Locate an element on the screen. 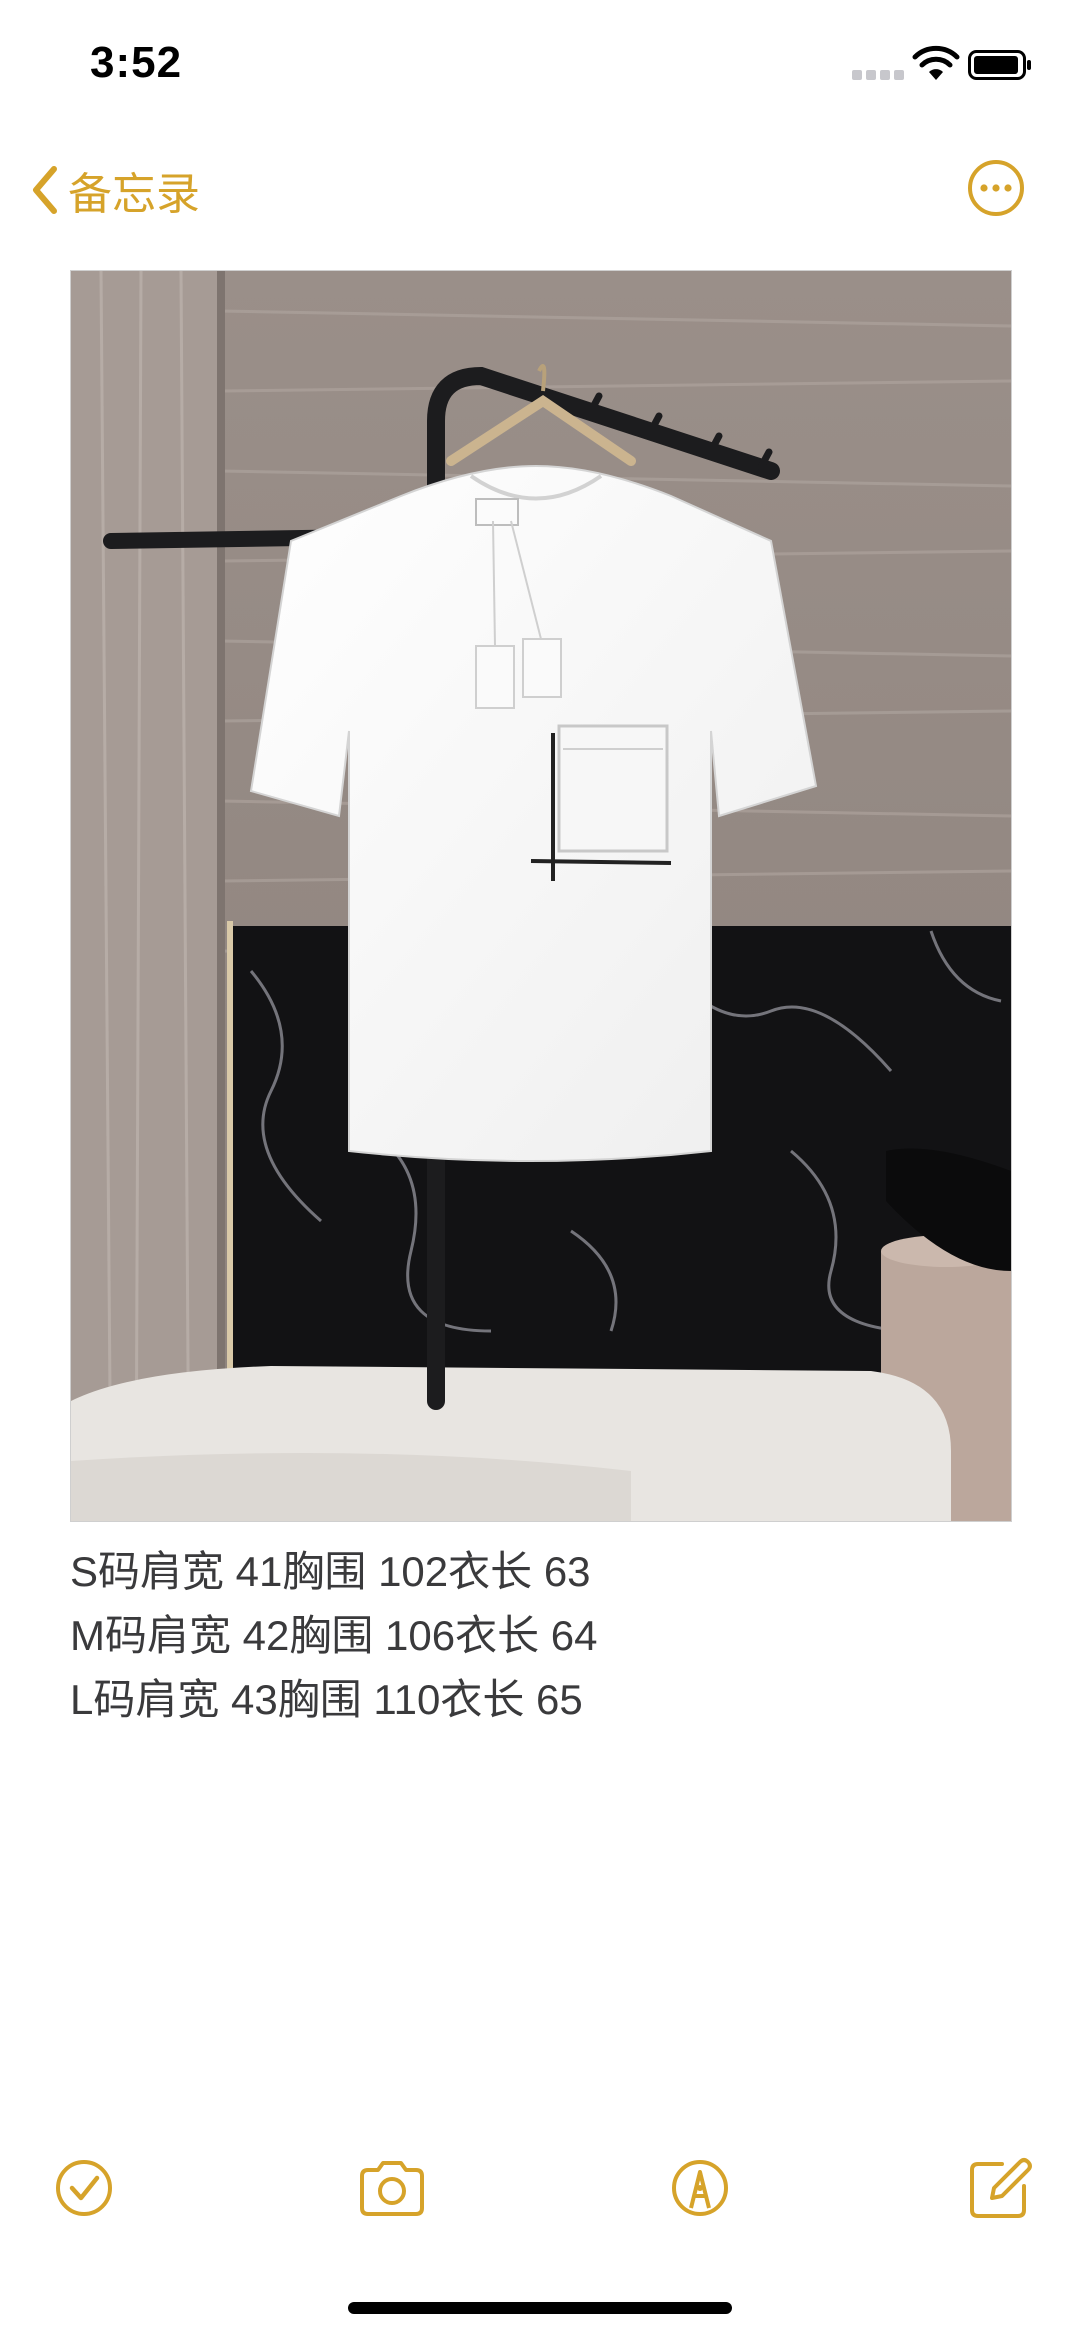 The image size is (1080, 2337). note-line-size-m: M码肩宽 42胸围 106衣长 64 is located at coordinates (540, 1636).